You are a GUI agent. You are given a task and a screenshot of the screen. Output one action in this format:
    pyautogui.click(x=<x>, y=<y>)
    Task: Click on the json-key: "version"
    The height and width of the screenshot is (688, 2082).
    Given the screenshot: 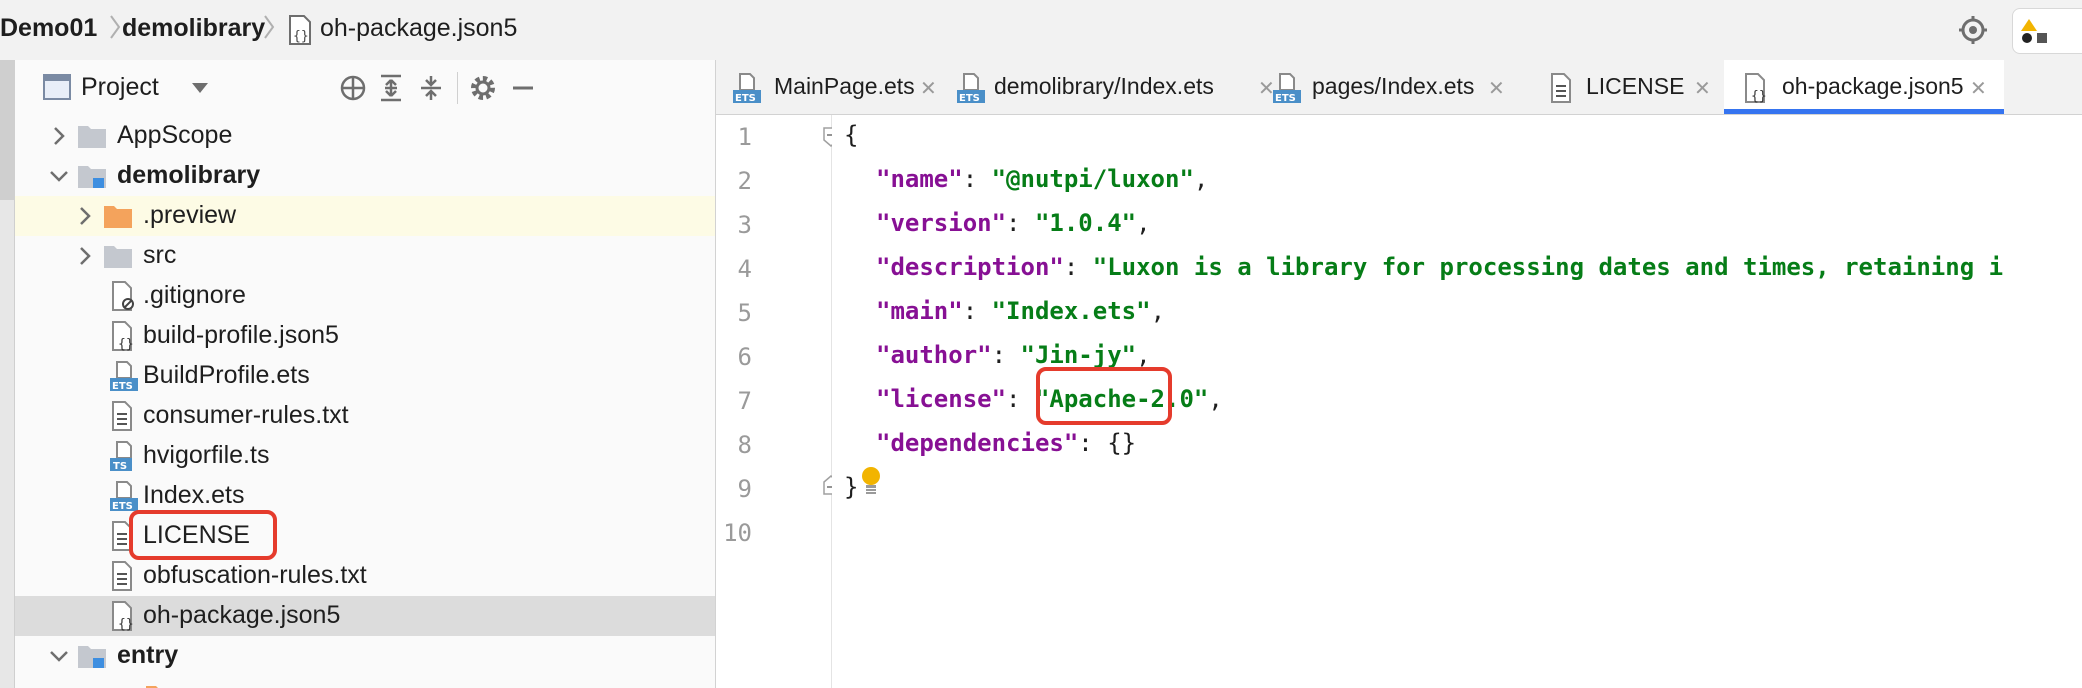 What is the action you would take?
    pyautogui.click(x=941, y=223)
    